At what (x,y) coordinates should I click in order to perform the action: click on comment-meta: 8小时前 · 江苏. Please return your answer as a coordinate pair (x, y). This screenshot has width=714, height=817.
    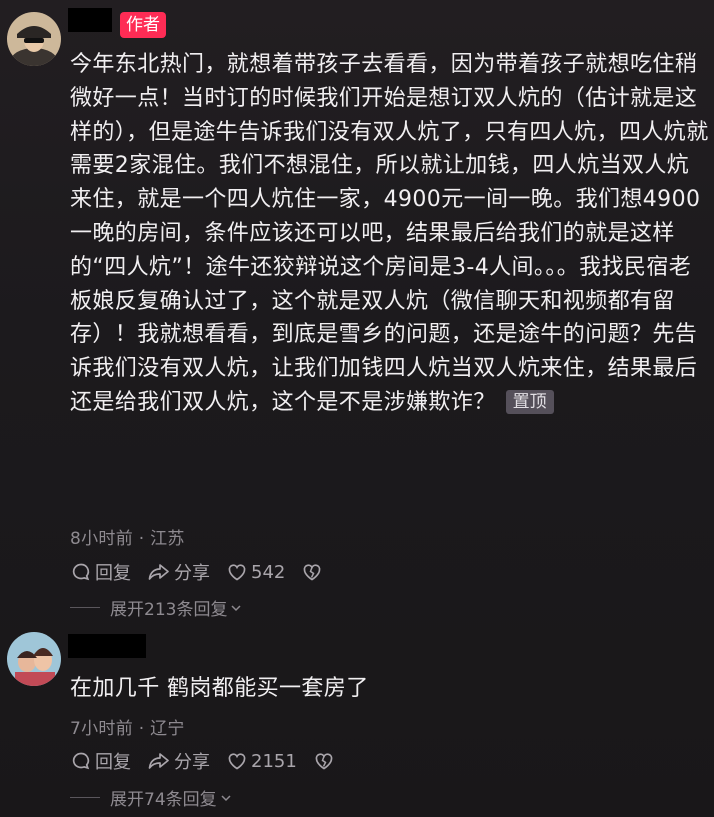
    Looking at the image, I should click on (127, 539).